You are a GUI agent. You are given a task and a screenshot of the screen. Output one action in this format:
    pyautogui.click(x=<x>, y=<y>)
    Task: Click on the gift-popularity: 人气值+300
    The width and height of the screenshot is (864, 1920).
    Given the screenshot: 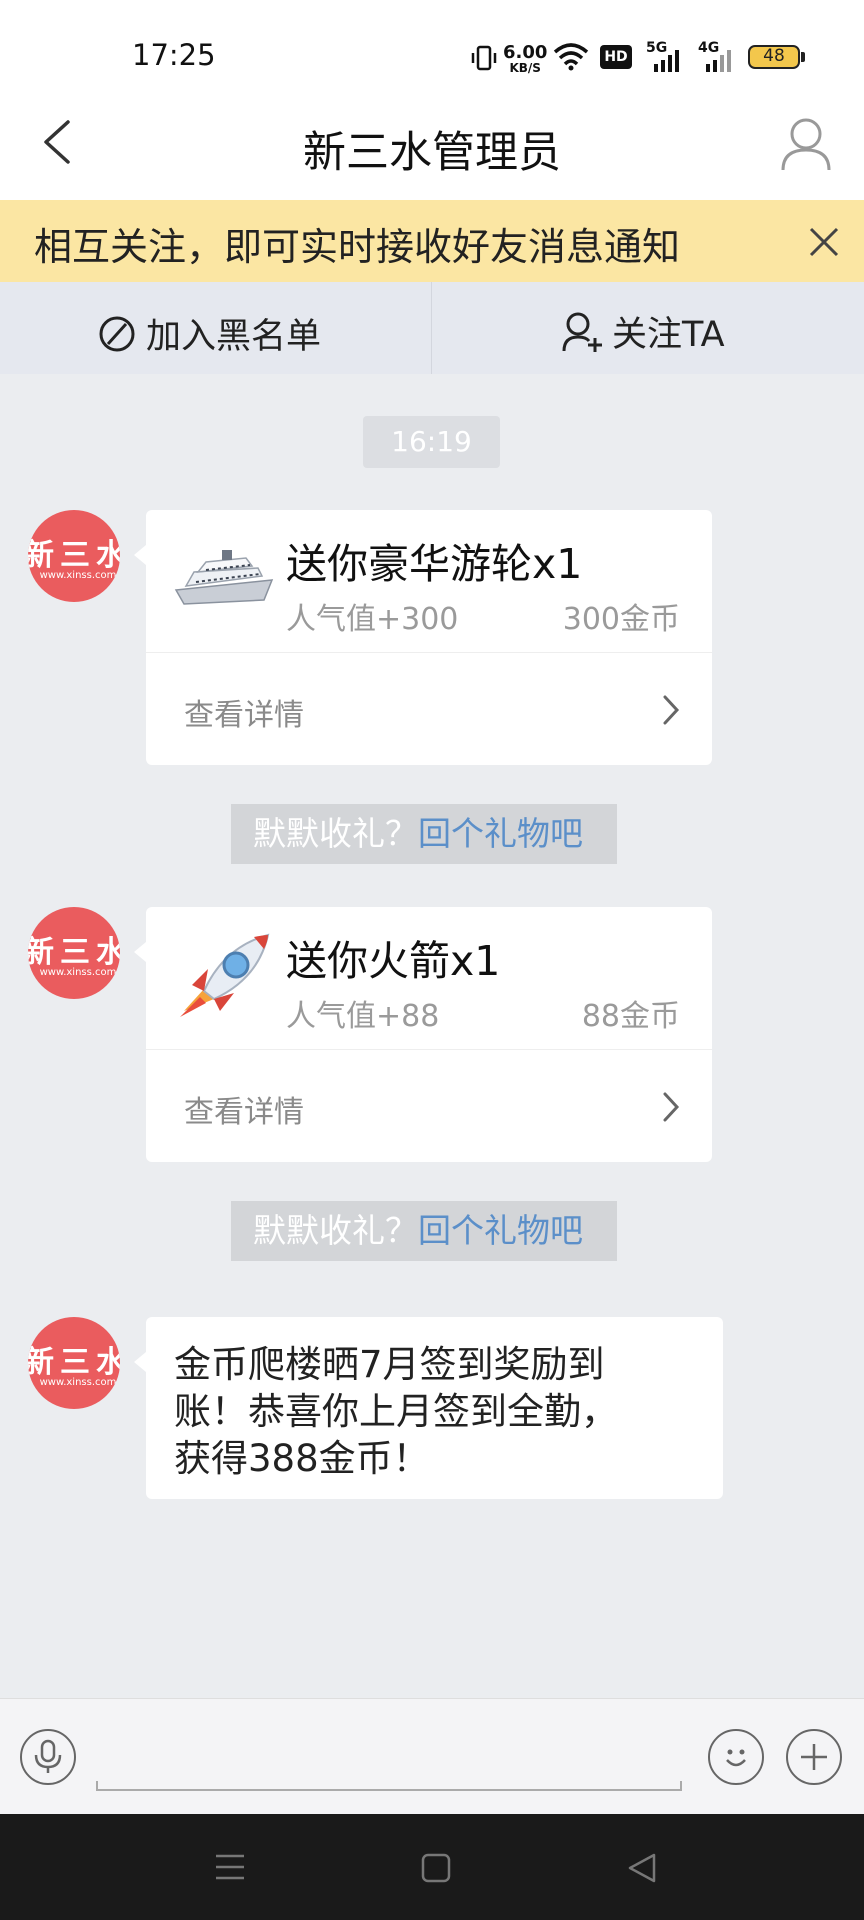 What is the action you would take?
    pyautogui.click(x=372, y=619)
    